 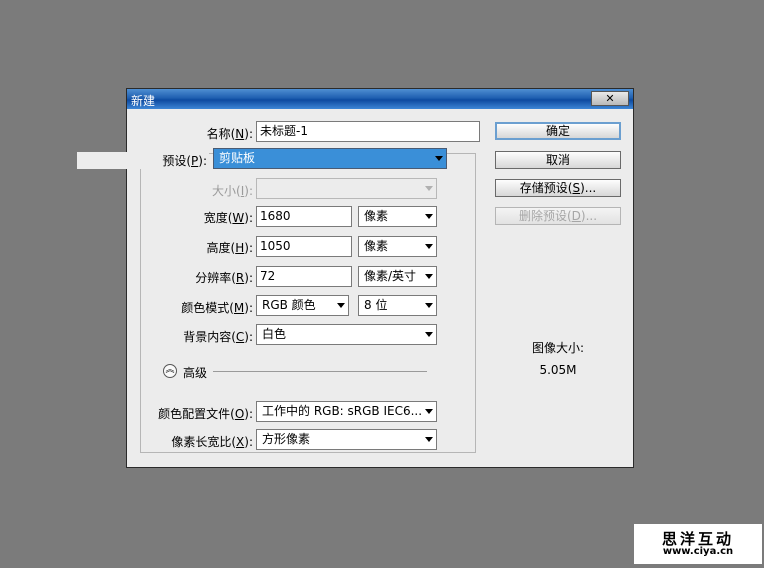 I want to click on preset-label: 预设(P):, so click(x=143, y=160).